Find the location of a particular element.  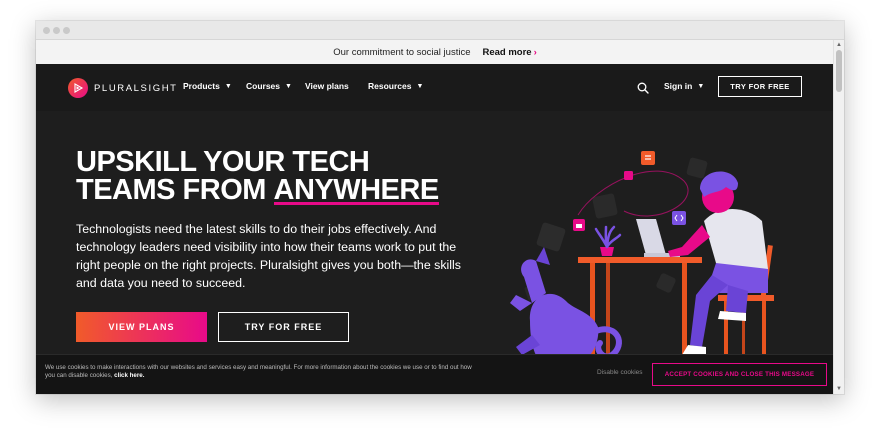

read-more-label: Read more is located at coordinates (507, 52).